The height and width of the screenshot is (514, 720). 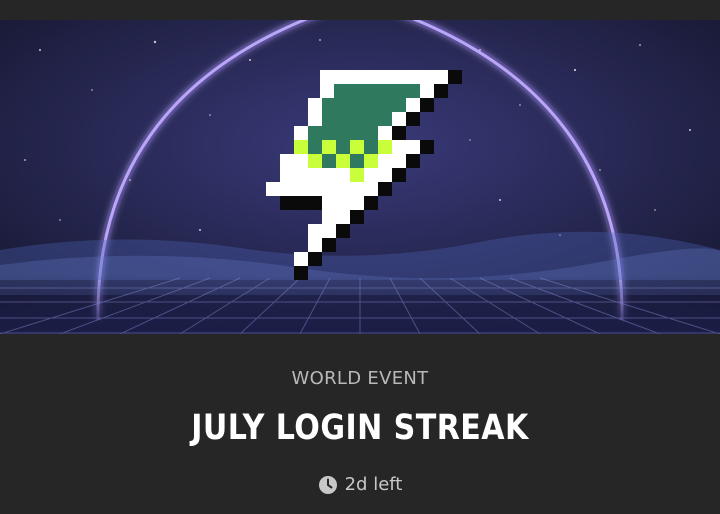 I want to click on event-title: JULY LOGIN STREAK, so click(x=360, y=428).